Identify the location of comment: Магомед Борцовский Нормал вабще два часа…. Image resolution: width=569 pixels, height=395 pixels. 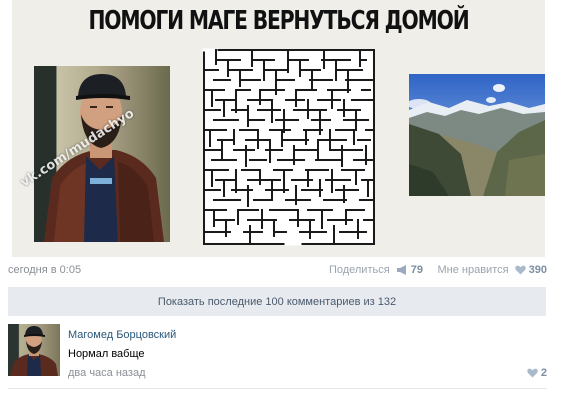
(277, 352).